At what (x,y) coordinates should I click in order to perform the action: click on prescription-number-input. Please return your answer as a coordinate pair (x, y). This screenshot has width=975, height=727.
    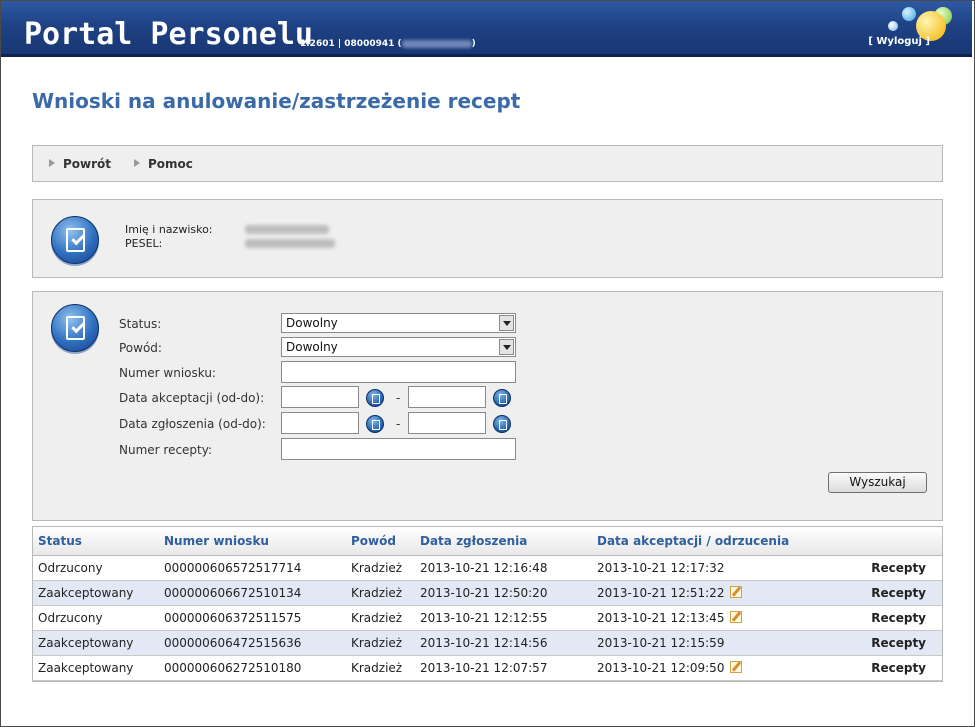
    Looking at the image, I should click on (398, 449).